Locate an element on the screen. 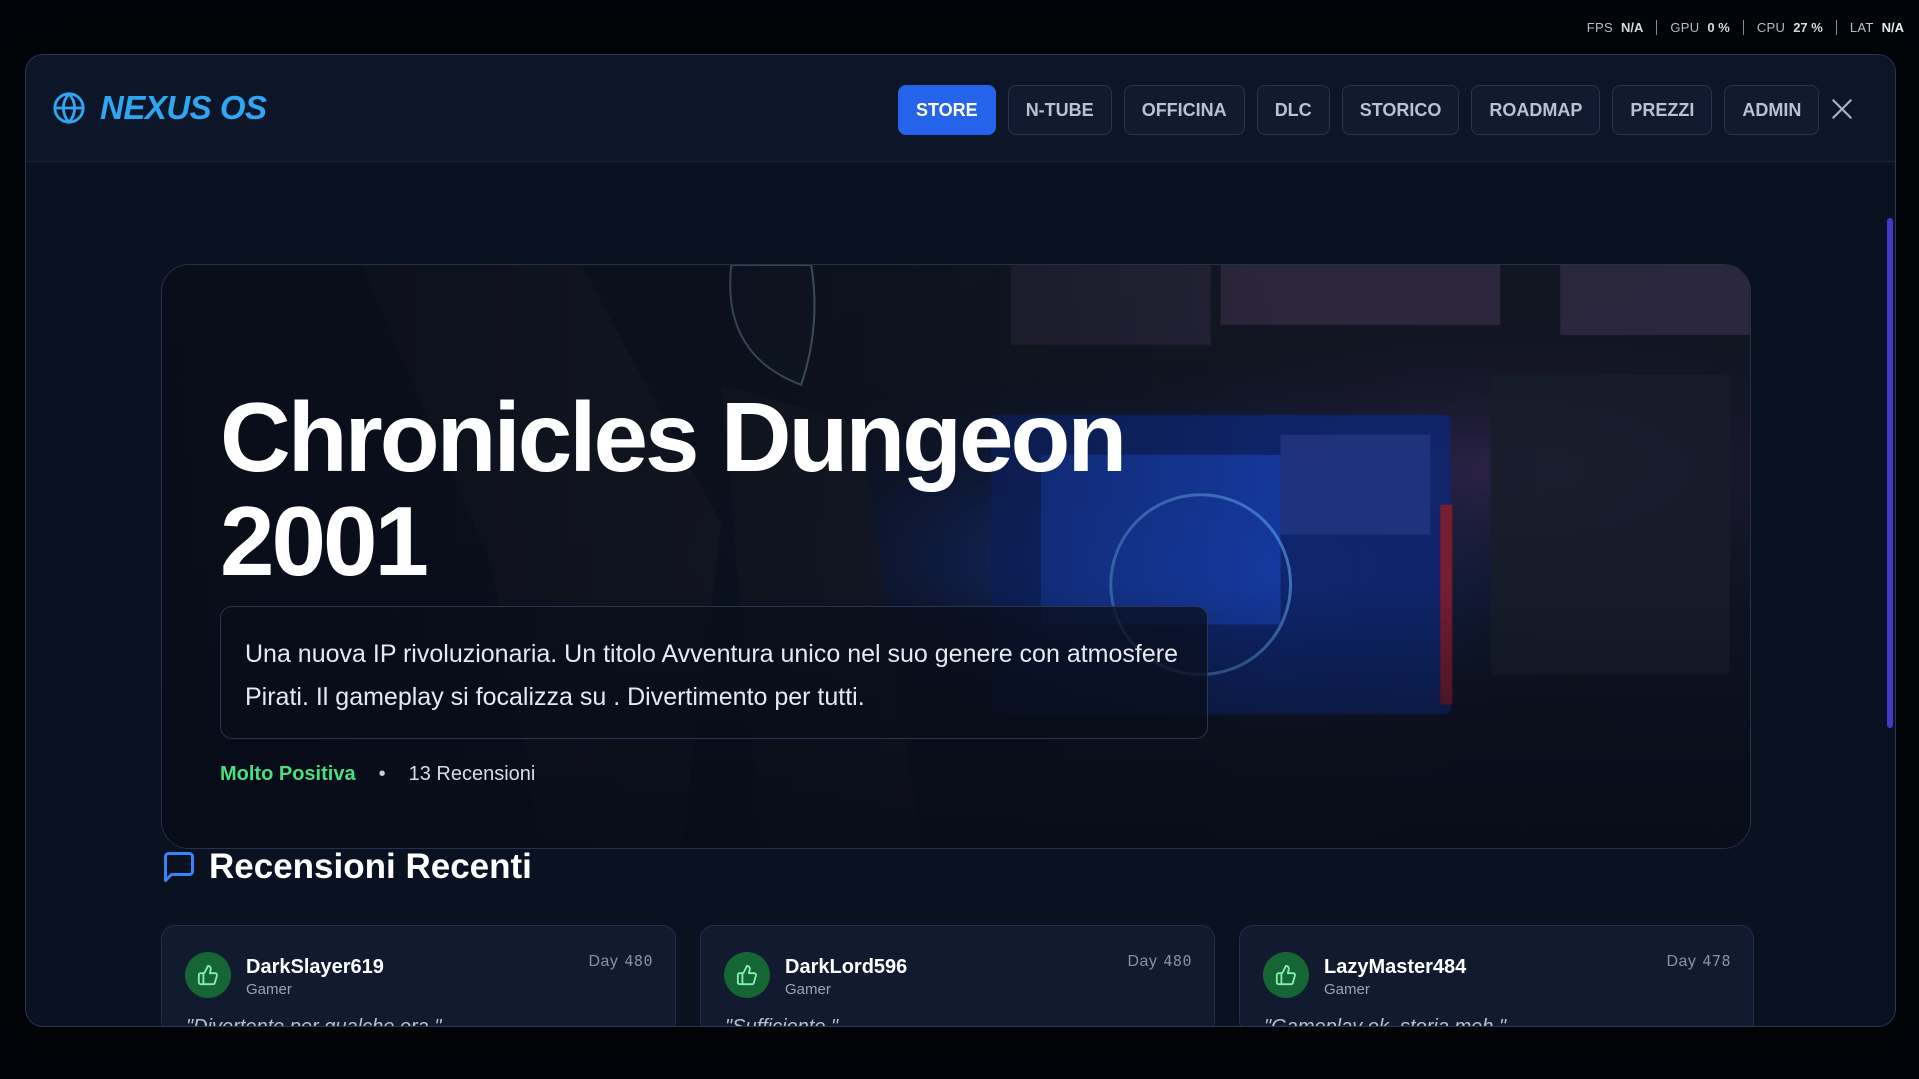 This screenshot has width=1919, height=1079. review-card: DarkLord596 Gamer Day 480 "Sufficiente." is located at coordinates (957, 976).